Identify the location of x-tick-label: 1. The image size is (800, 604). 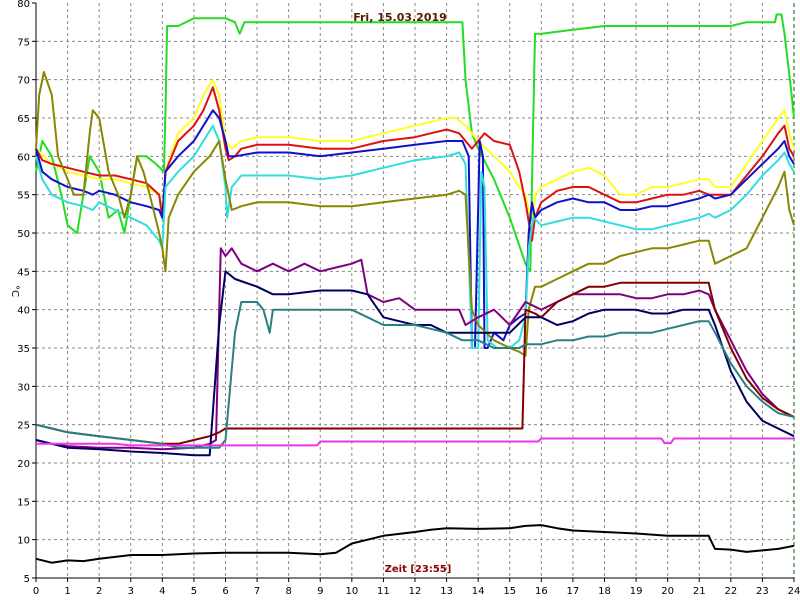
(67, 591).